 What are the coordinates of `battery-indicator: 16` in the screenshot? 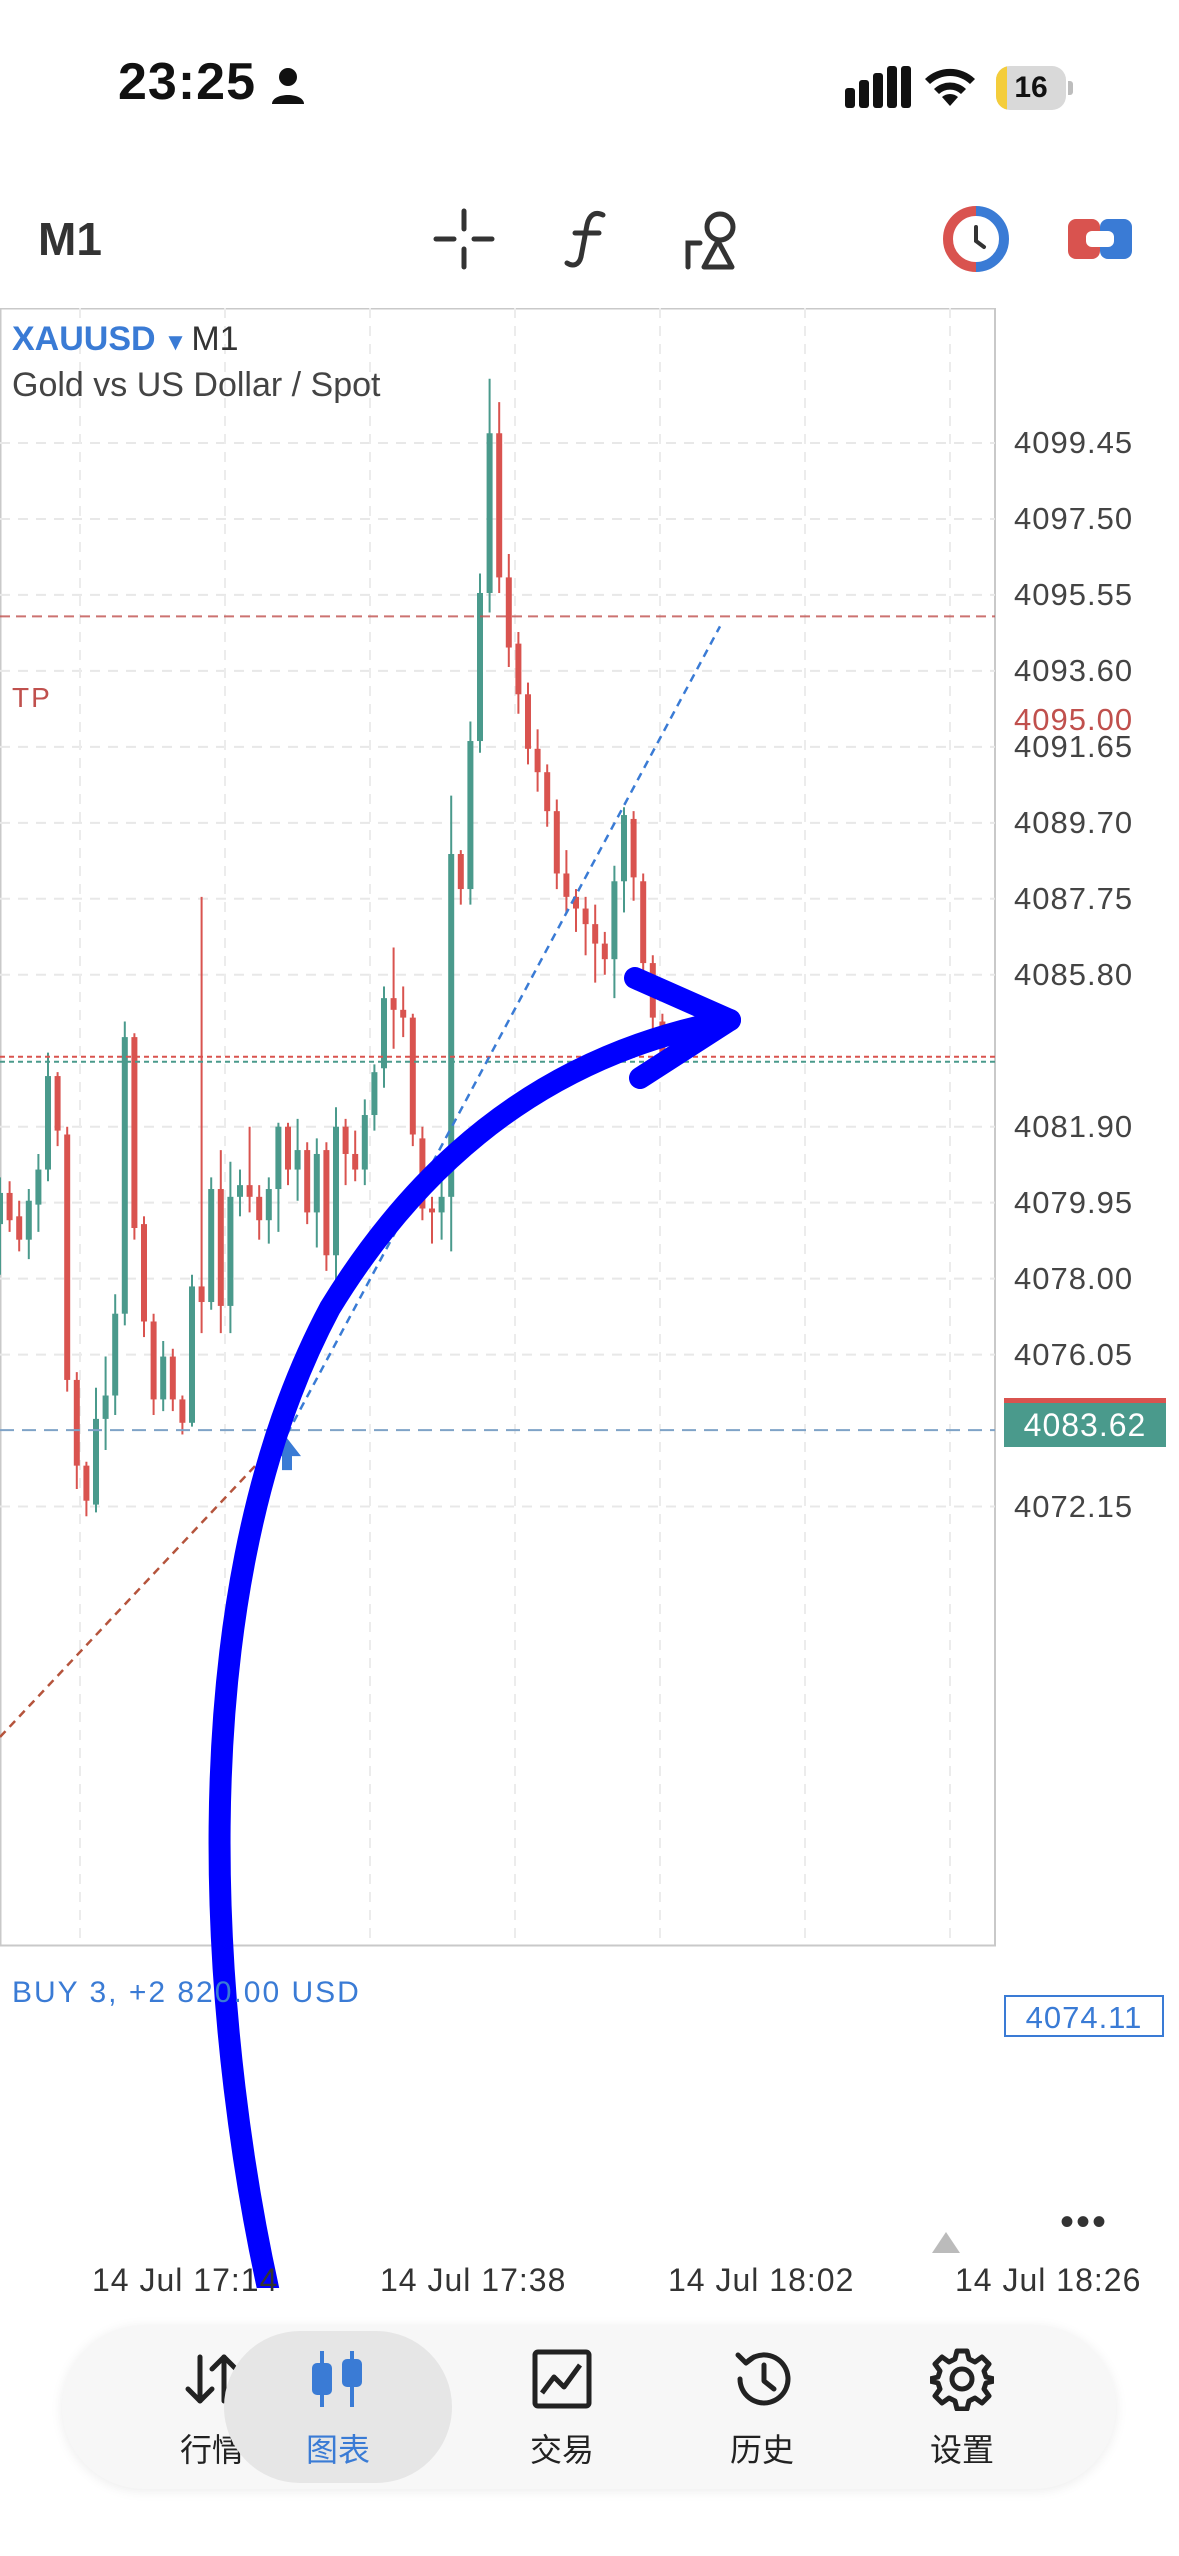 It's located at (1035, 88).